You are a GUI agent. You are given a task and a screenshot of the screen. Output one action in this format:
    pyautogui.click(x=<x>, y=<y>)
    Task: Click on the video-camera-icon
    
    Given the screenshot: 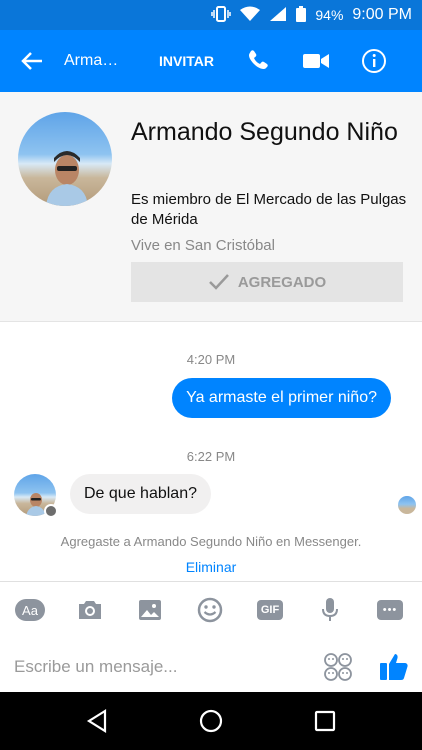 What is the action you would take?
    pyautogui.click(x=316, y=61)
    